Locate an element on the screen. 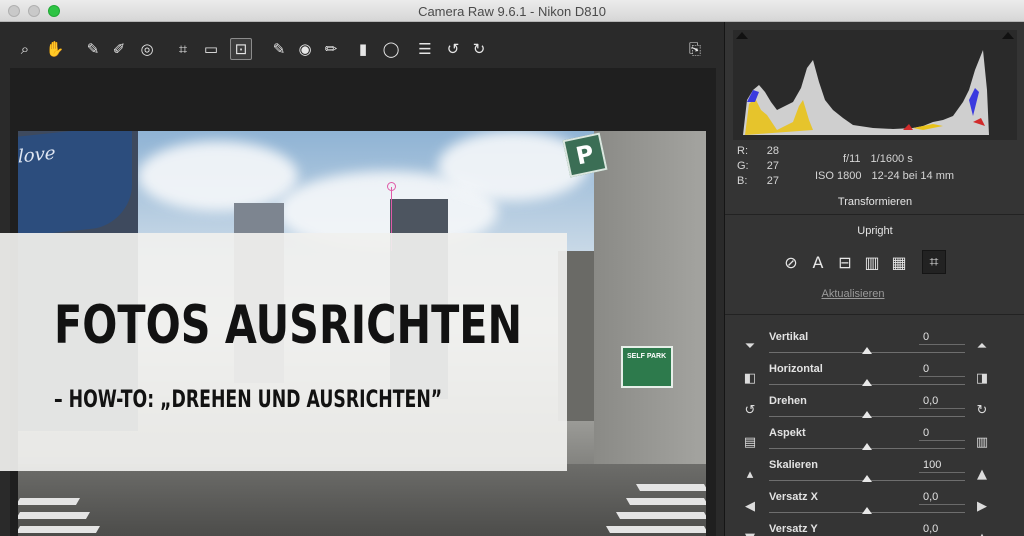 Image resolution: width=1024 pixels, height=536 pixels. upright-off-icon: ⊘ is located at coordinates (791, 262).